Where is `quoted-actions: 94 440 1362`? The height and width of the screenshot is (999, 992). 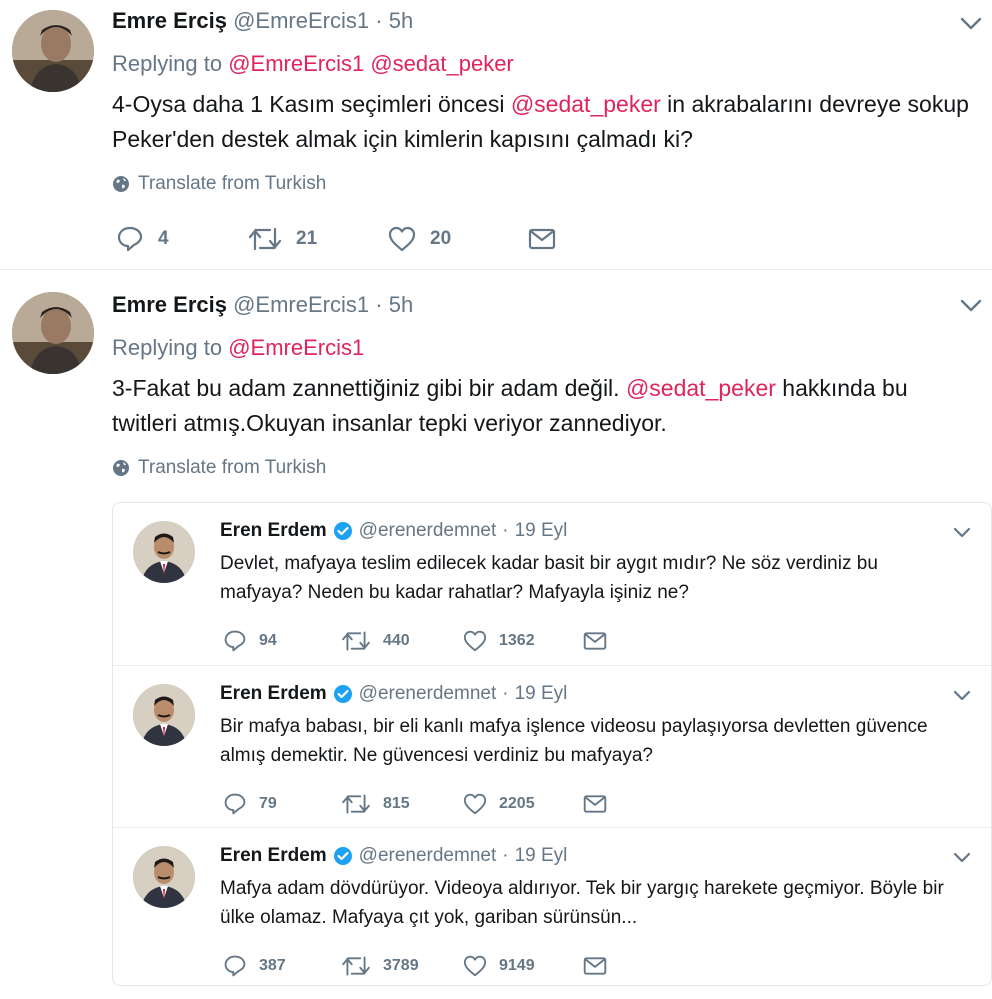
quoted-actions: 94 440 1362 is located at coordinates (415, 641).